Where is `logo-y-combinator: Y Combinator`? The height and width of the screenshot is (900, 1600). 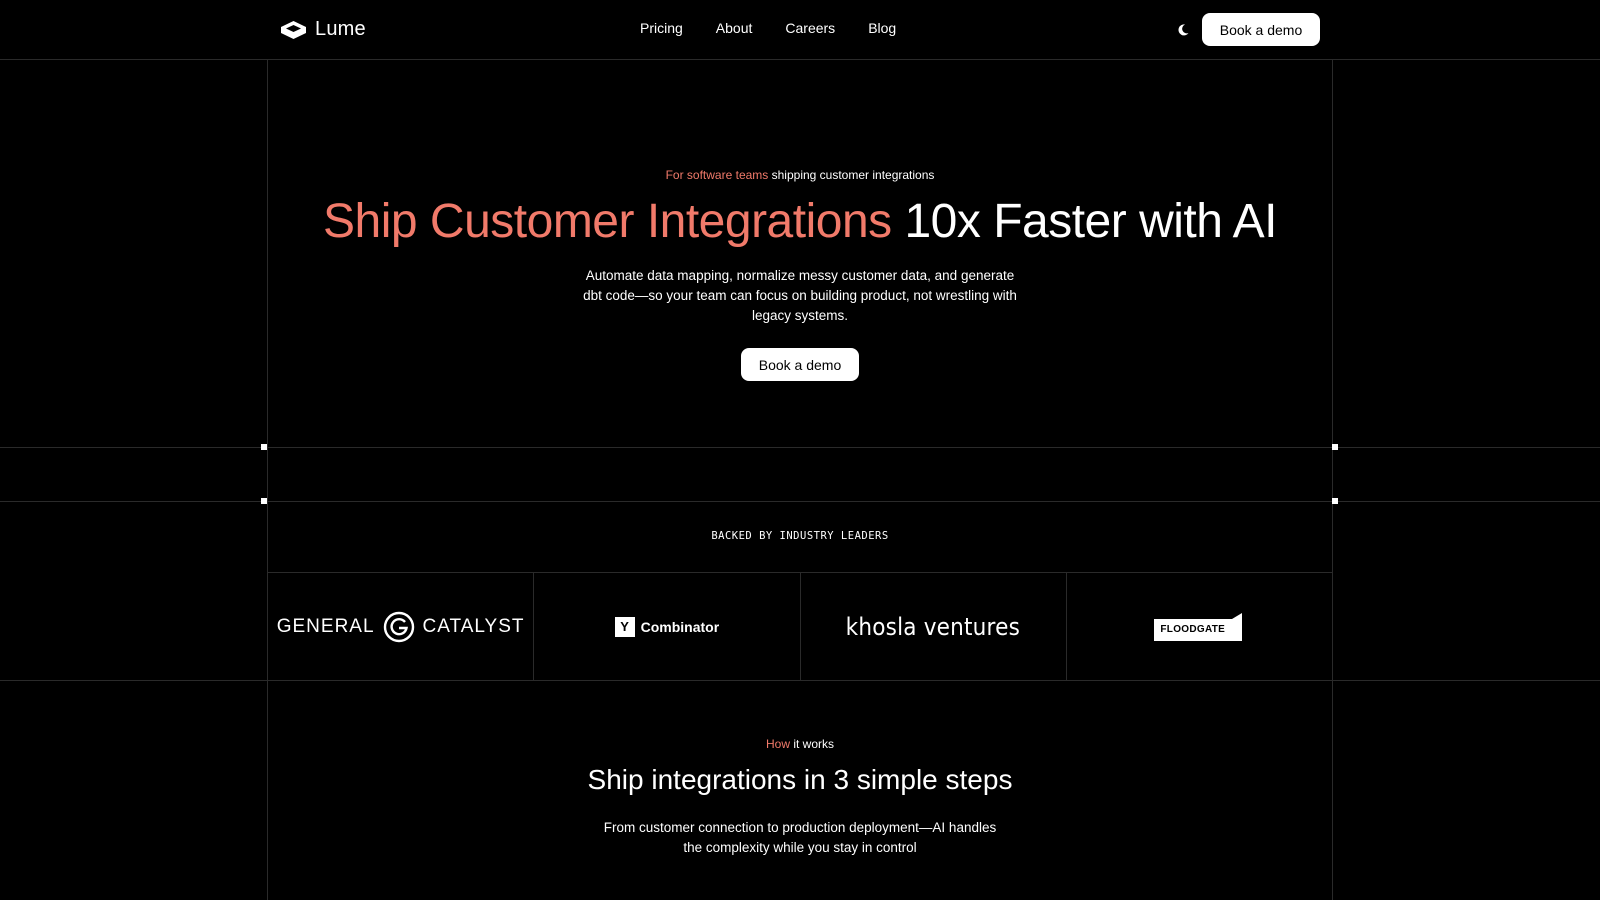 logo-y-combinator: Y Combinator is located at coordinates (667, 626).